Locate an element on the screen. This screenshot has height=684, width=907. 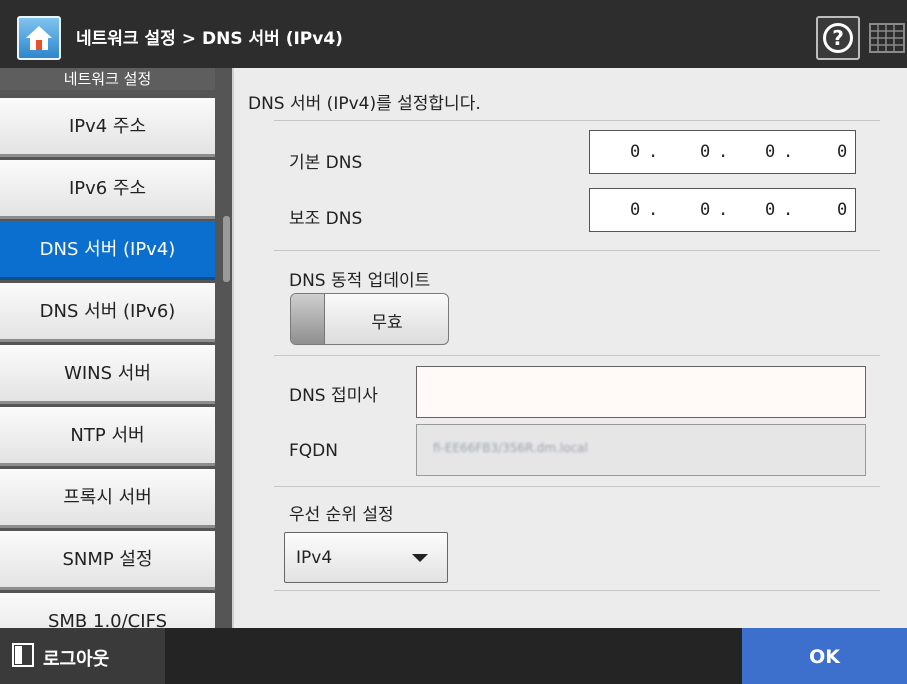
fqdn-label: FQDN is located at coordinates (313, 451).